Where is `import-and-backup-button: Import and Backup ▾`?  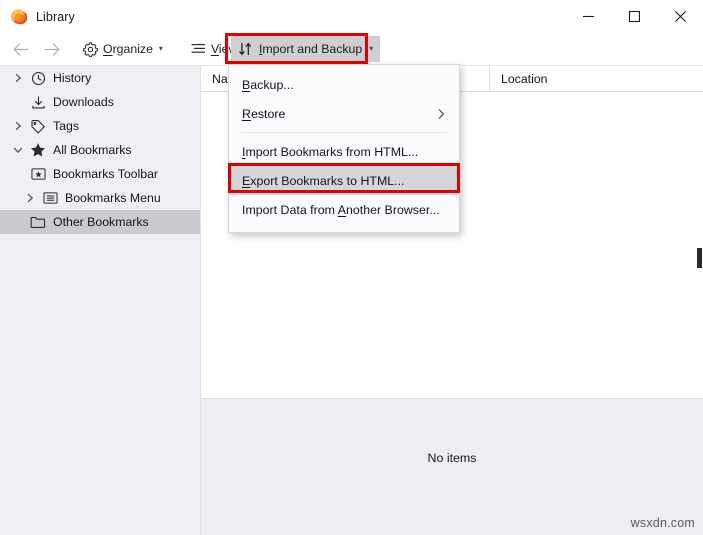 import-and-backup-button: Import and Backup ▾ is located at coordinates (306, 49).